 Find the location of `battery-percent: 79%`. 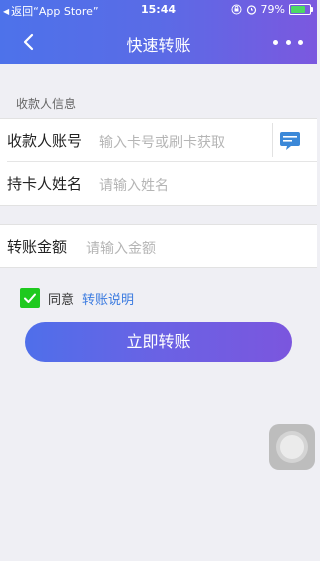

battery-percent: 79% is located at coordinates (272, 9).